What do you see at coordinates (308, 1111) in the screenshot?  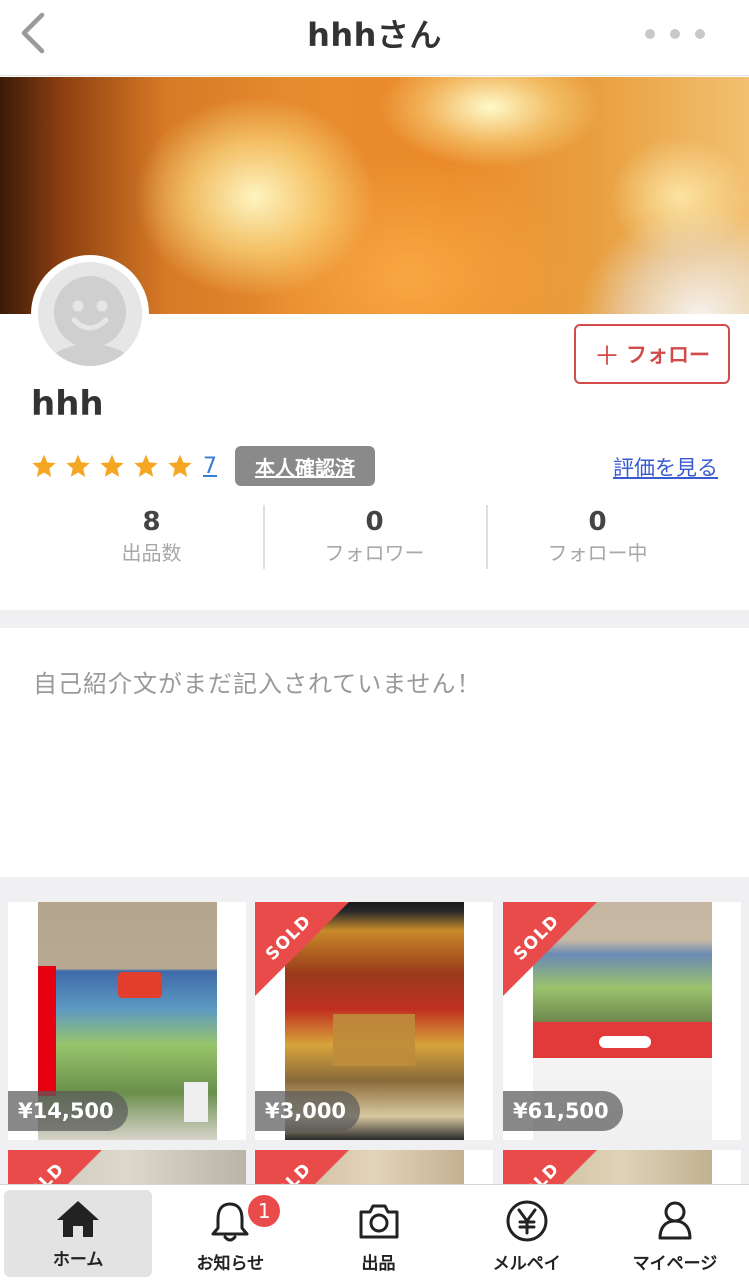 I see `item-price: ¥3,000` at bounding box center [308, 1111].